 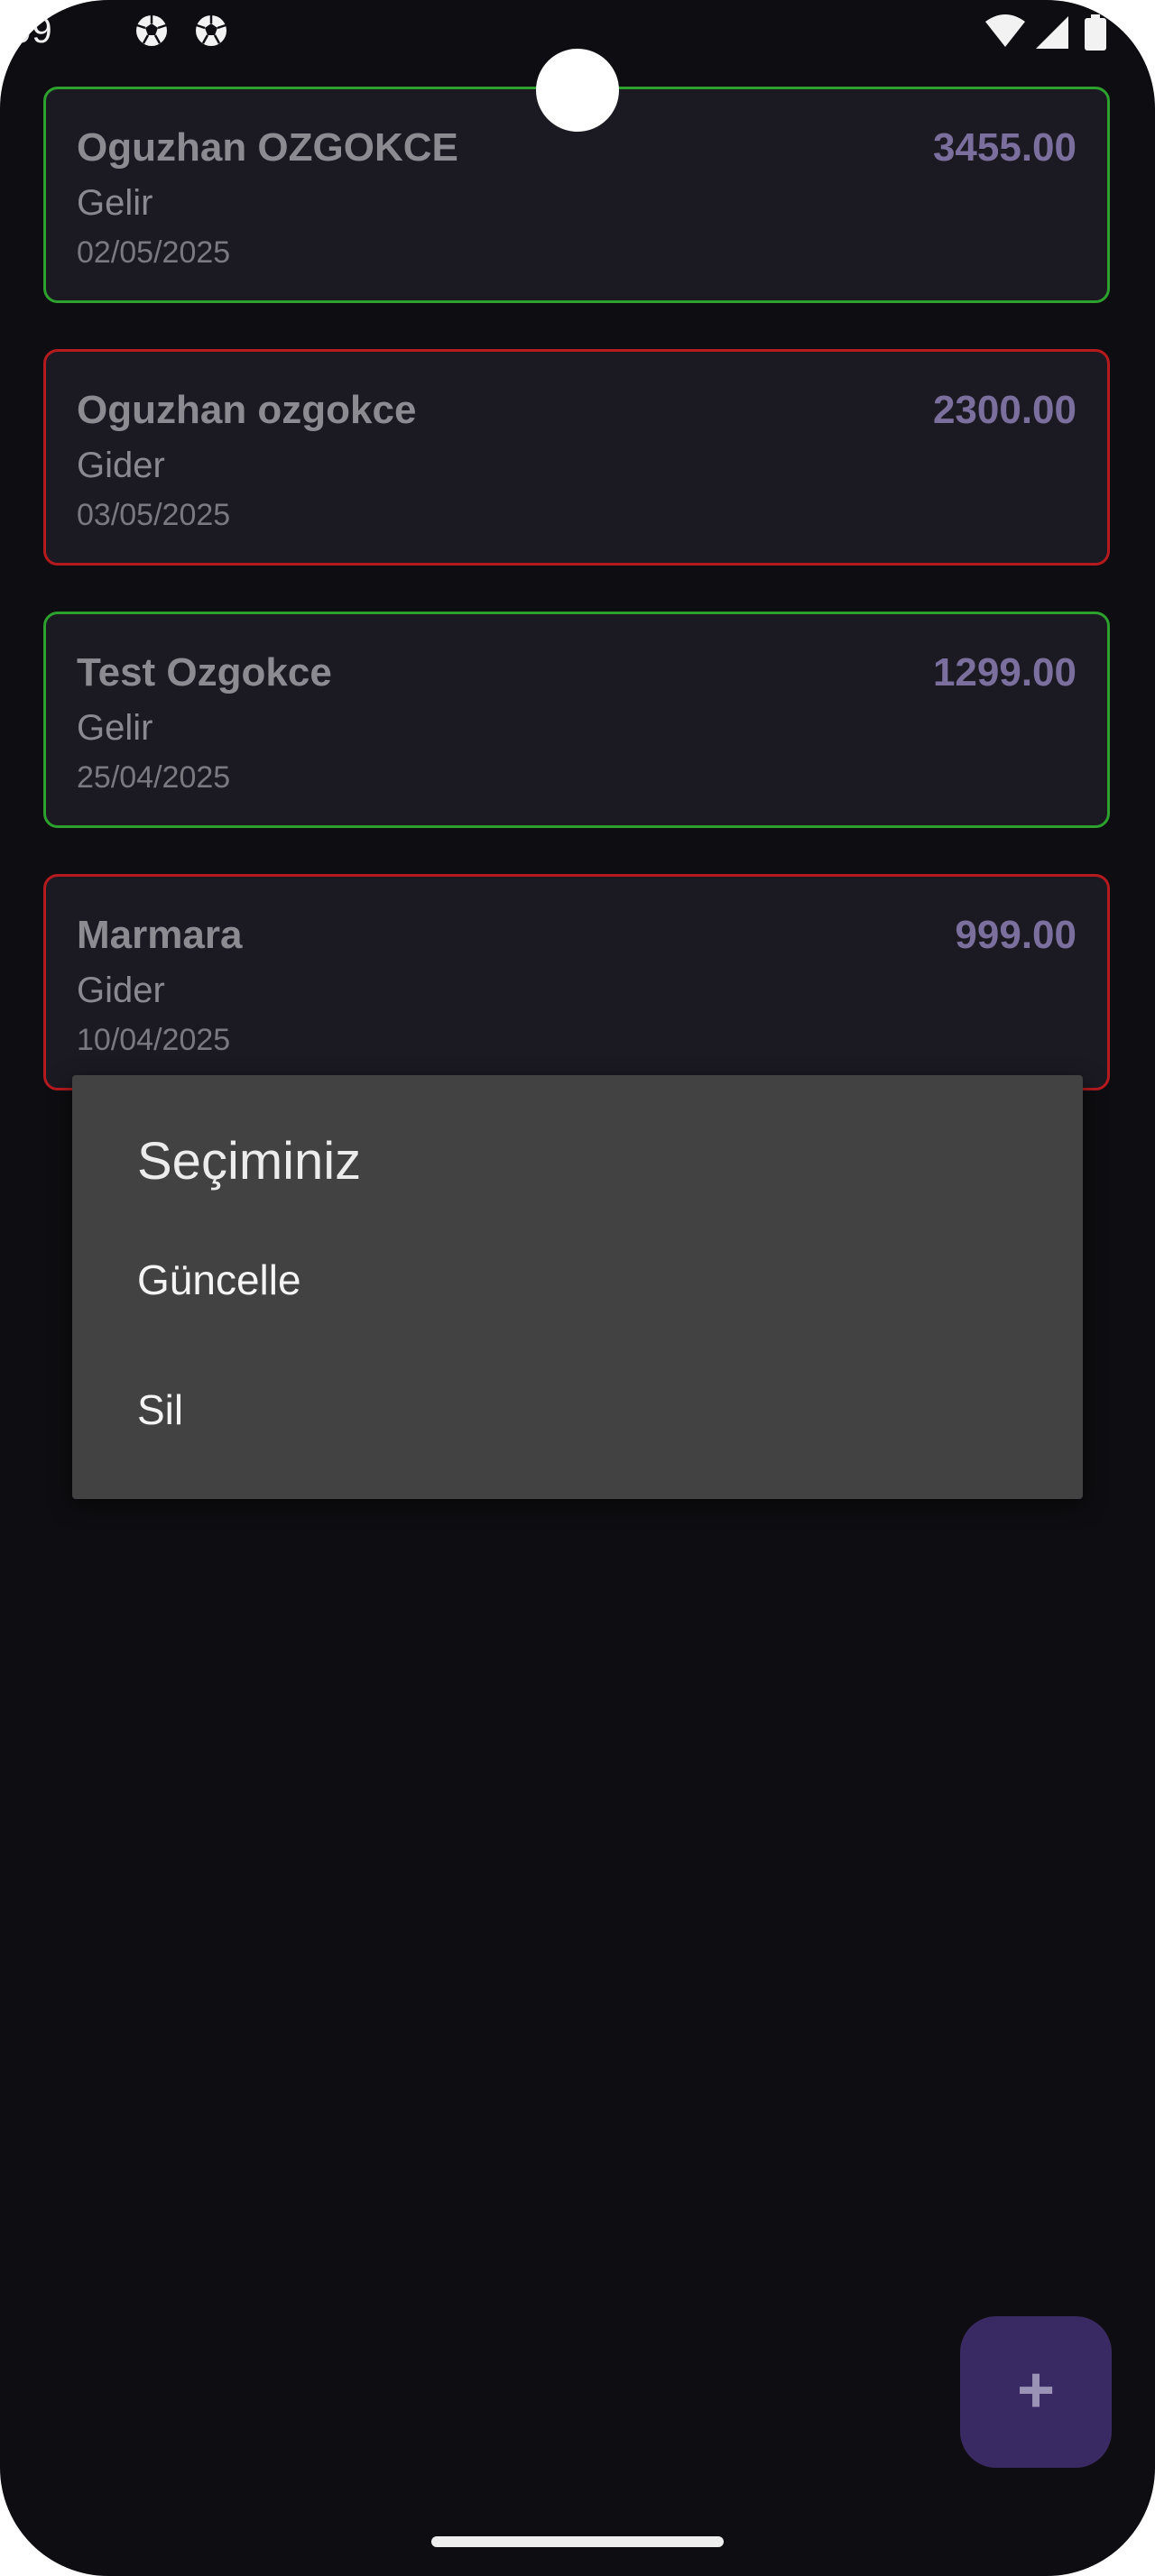 I want to click on transaction-date: 25/04/2025, so click(x=154, y=777).